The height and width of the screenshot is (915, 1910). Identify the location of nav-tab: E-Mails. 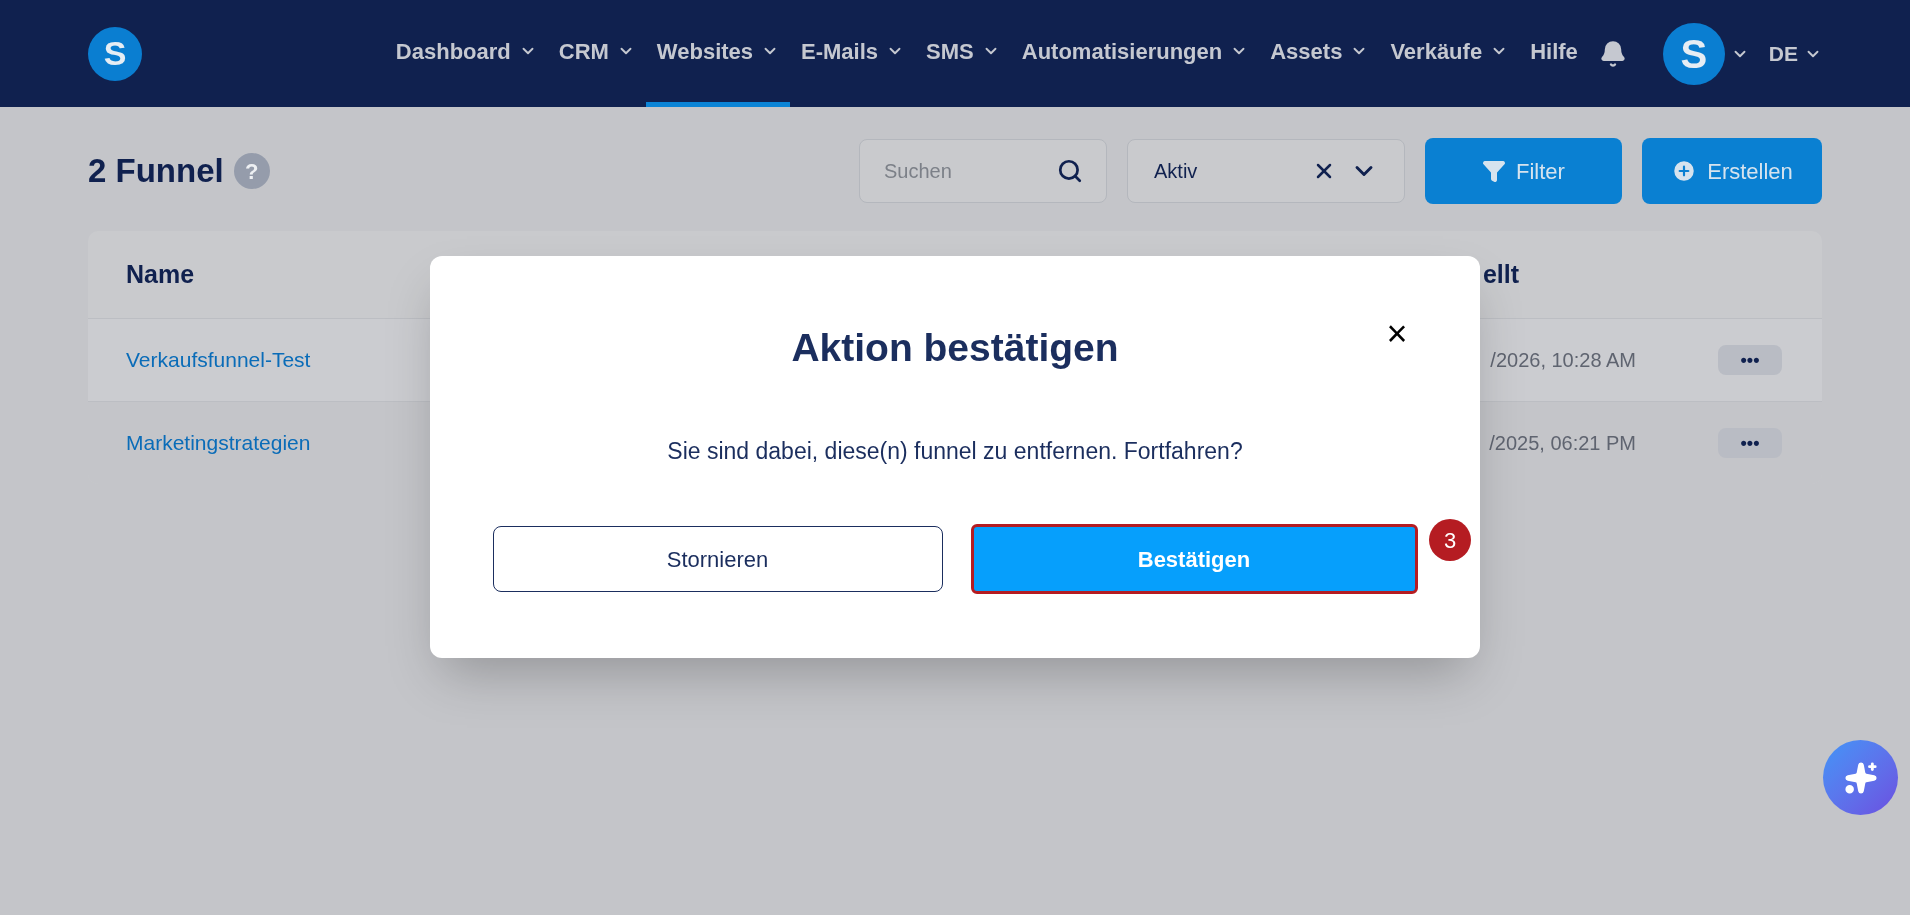
(853, 53).